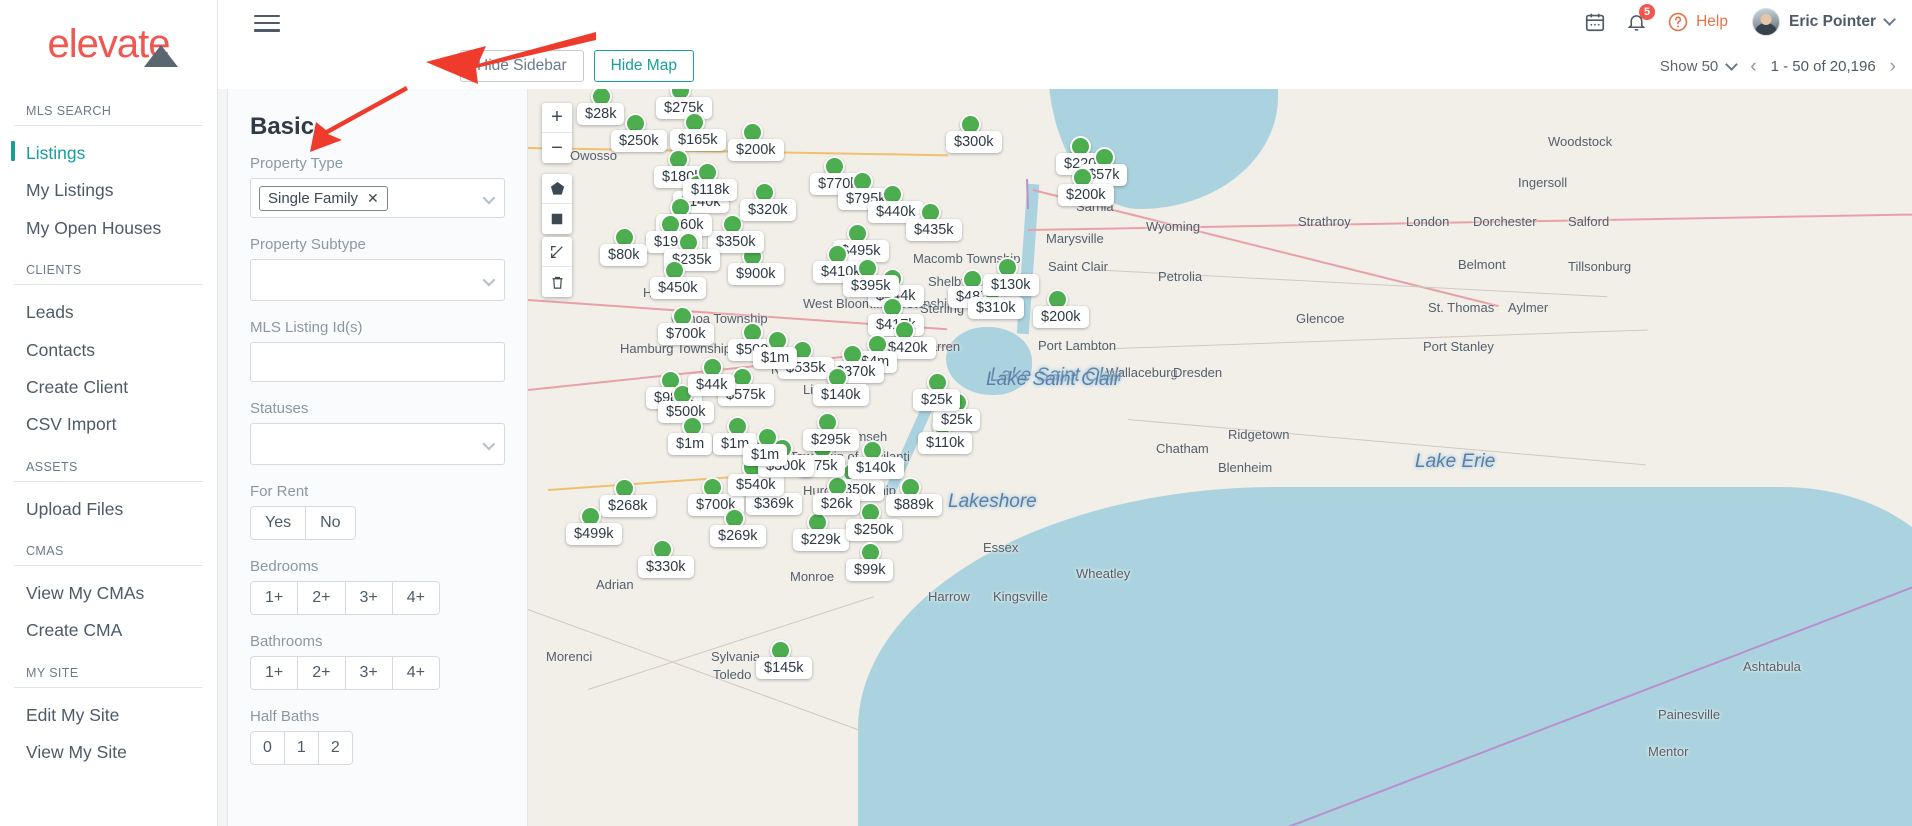  What do you see at coordinates (557, 252) in the screenshot?
I see `edit-shape-button` at bounding box center [557, 252].